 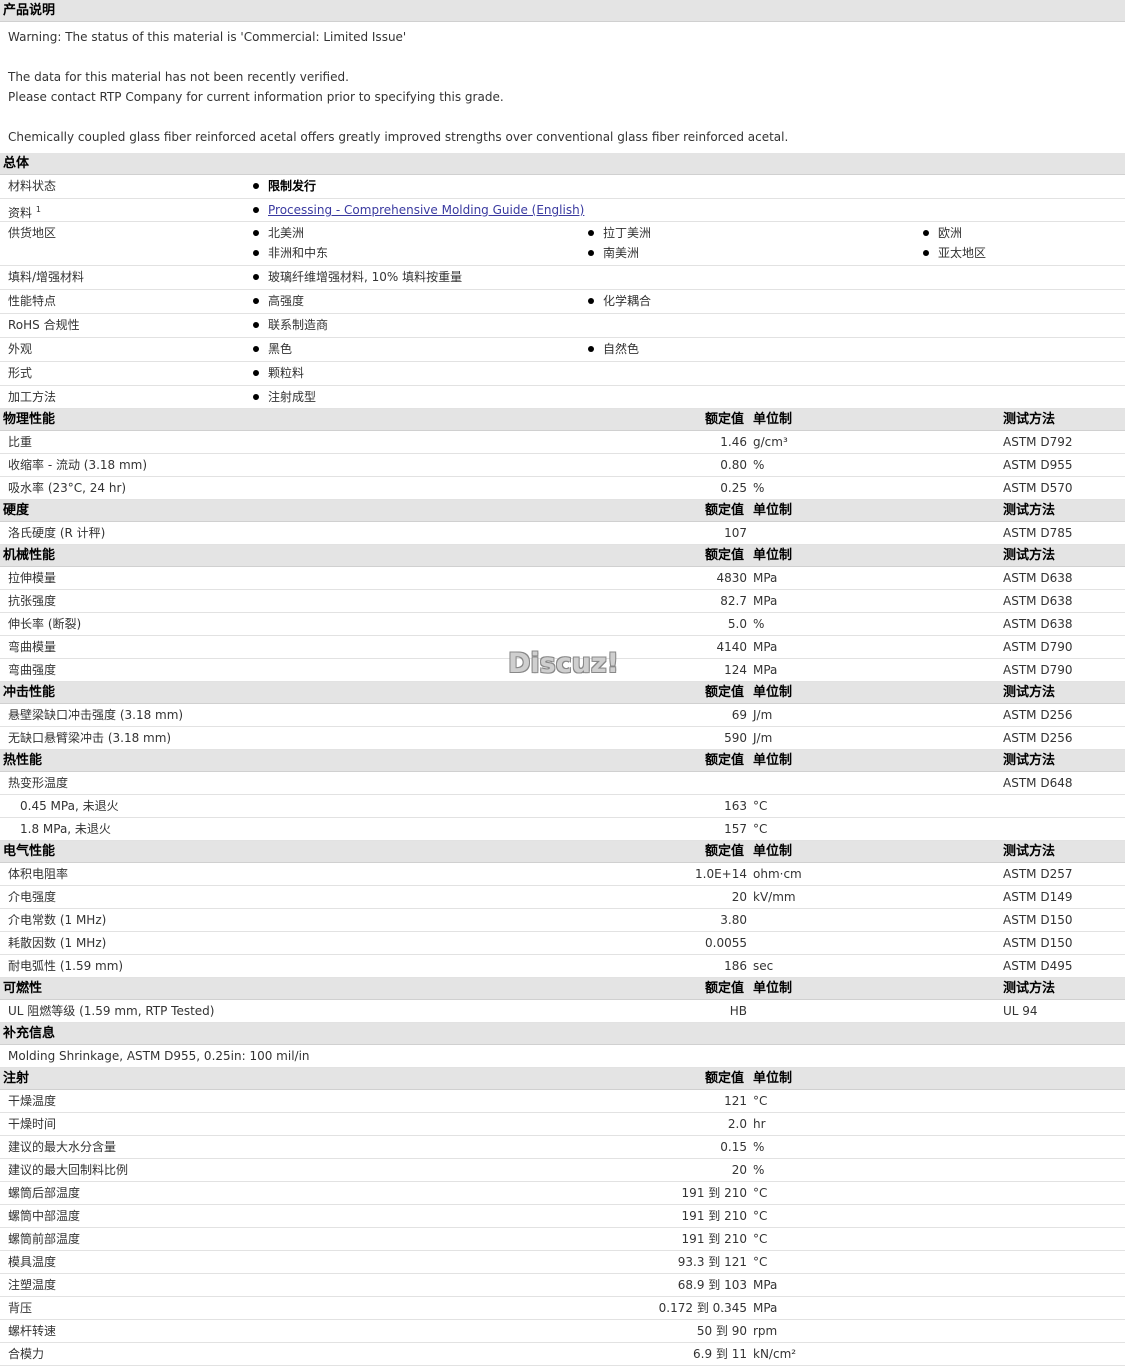 I want to click on general-label-text: 外观, so click(x=20, y=349).